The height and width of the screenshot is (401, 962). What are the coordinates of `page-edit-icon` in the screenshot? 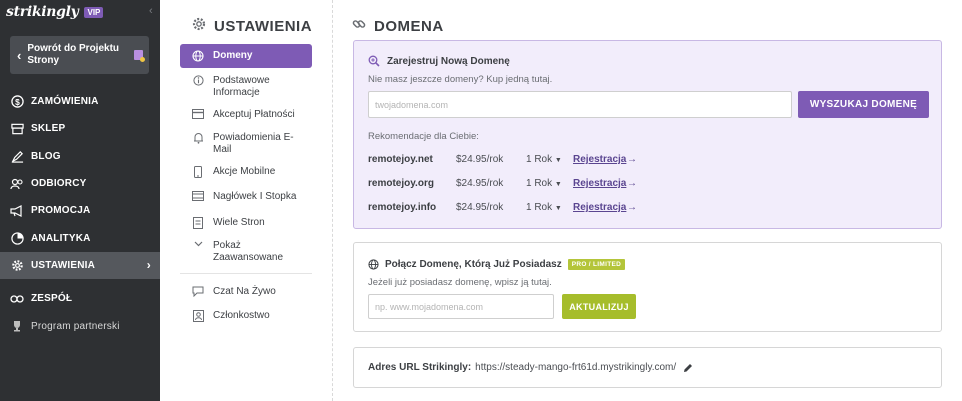 It's located at (139, 56).